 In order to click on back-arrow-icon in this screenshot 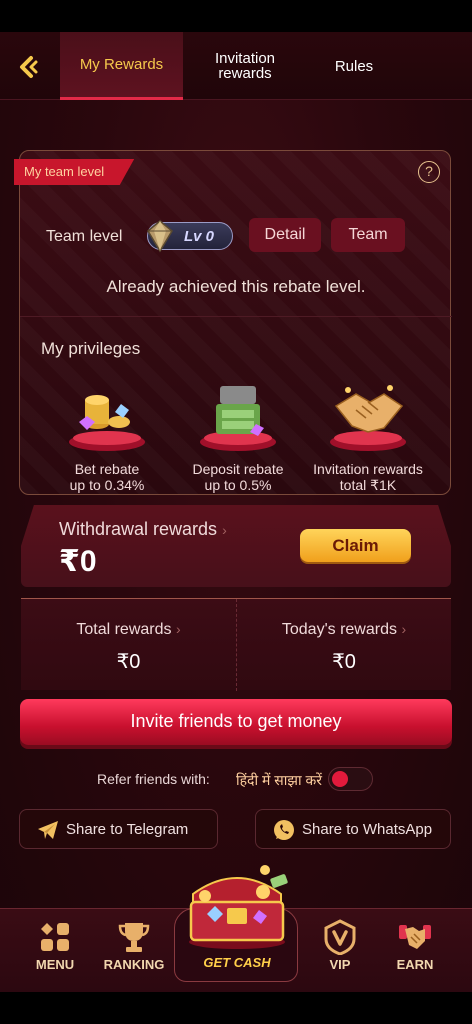, I will do `click(29, 67)`.